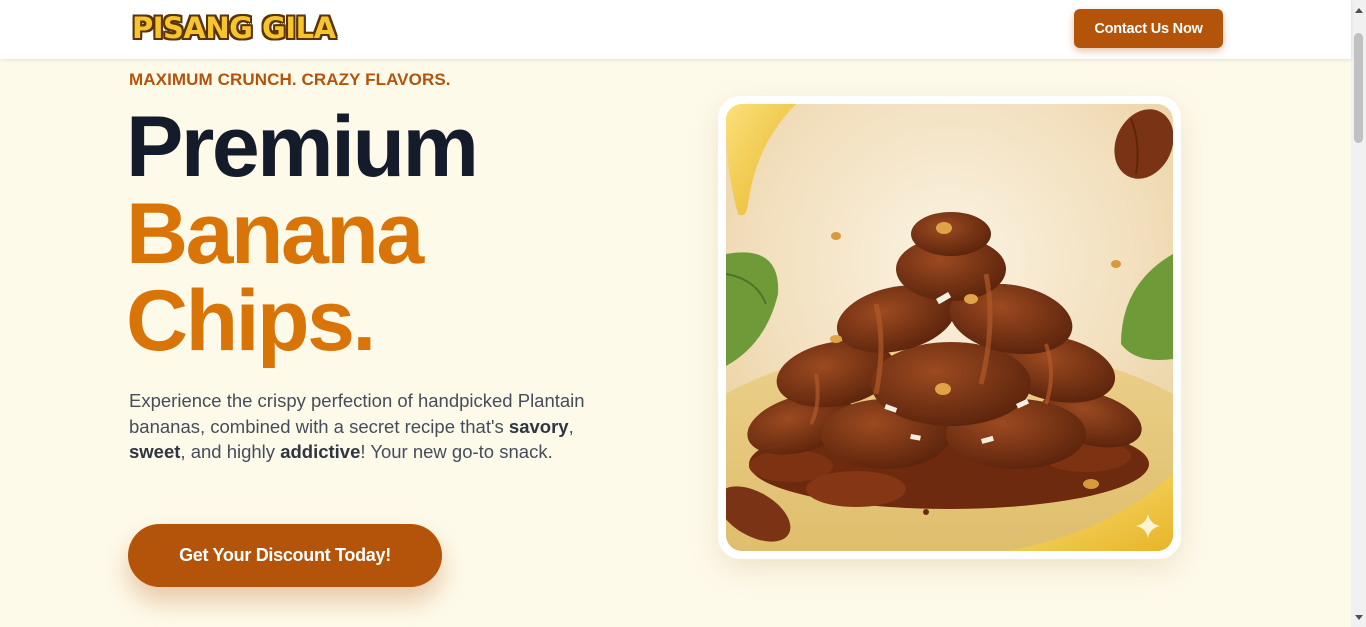 This screenshot has height=627, width=1366. Describe the element at coordinates (1358, 88) in the screenshot. I see `scrollbar-thumb` at that location.